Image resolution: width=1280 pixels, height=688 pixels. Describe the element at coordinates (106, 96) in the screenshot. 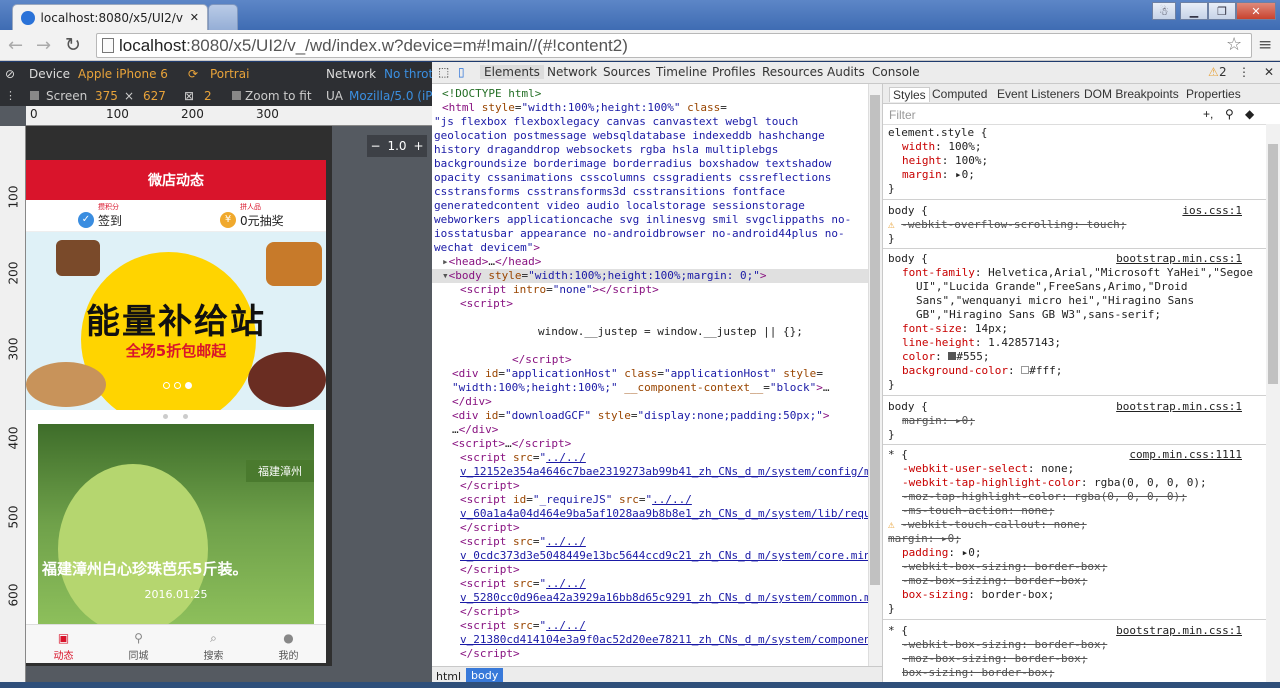

I see `screen-width: 375` at that location.